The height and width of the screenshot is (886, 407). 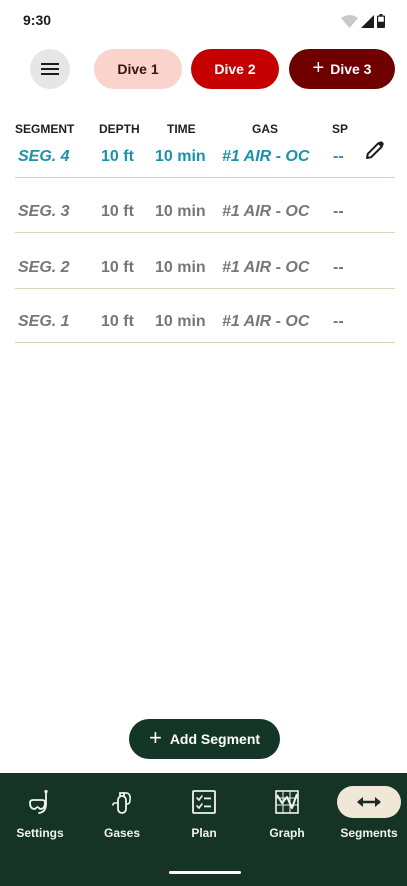 I want to click on segment-name: SEG. 1, so click(x=44, y=321).